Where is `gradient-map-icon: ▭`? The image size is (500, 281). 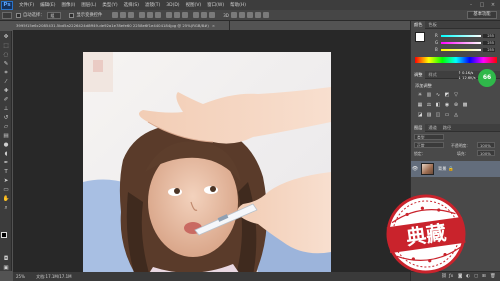 gradient-map-icon: ▭ is located at coordinates (447, 115).